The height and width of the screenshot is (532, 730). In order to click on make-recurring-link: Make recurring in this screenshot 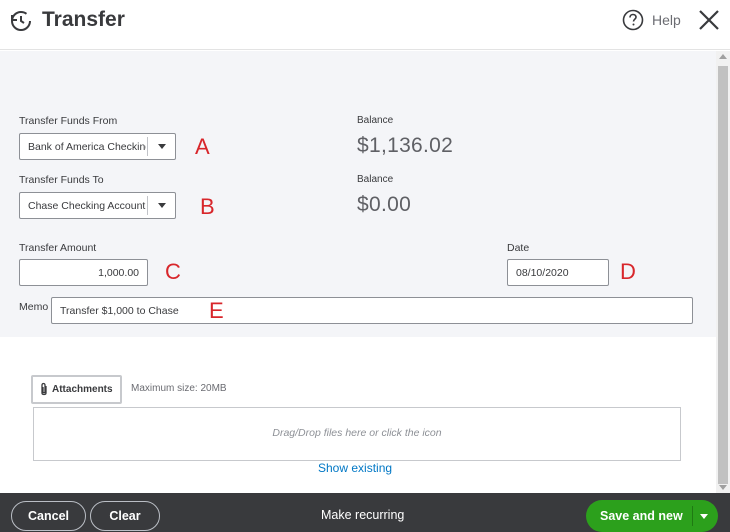, I will do `click(362, 515)`.